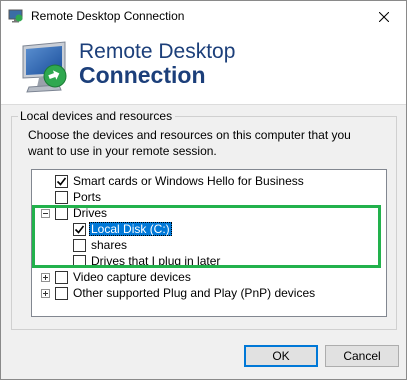 Image resolution: width=407 pixels, height=380 pixels. I want to click on expand-video-button, so click(45, 277).